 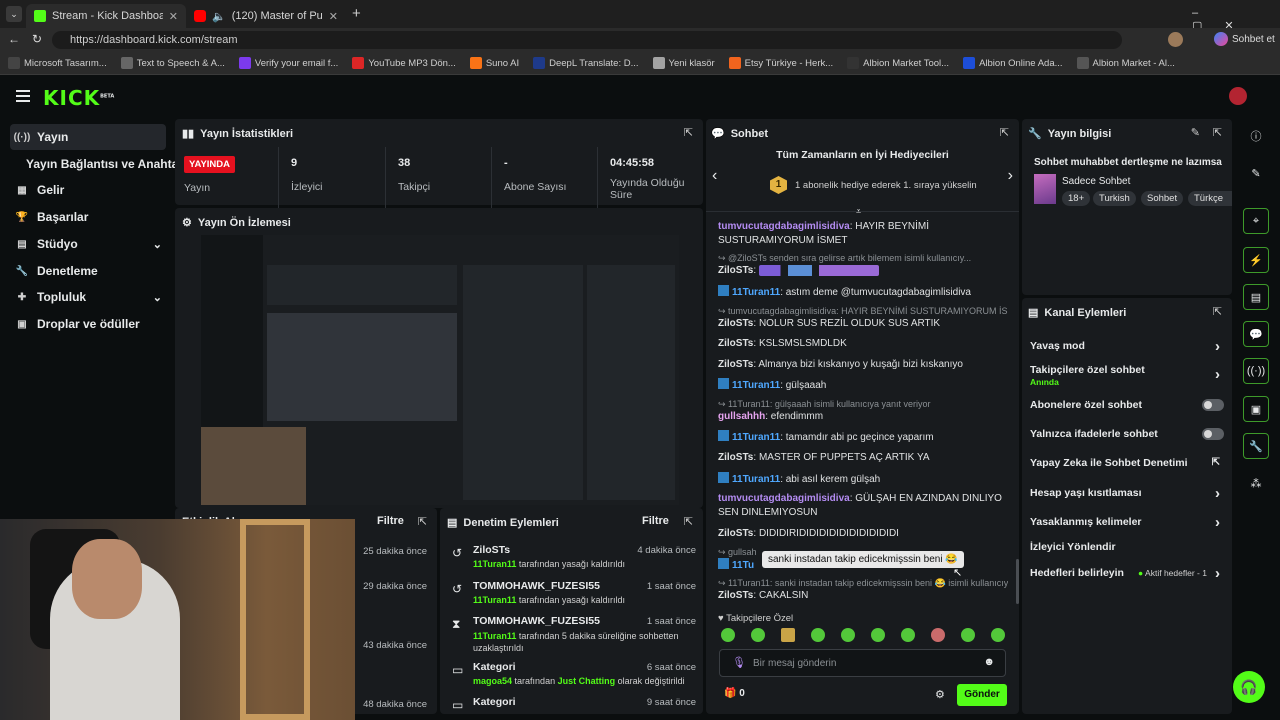 What do you see at coordinates (1127, 522) in the screenshot?
I see `action-banned-words: Yasaklanmış kelimeler ›` at bounding box center [1127, 522].